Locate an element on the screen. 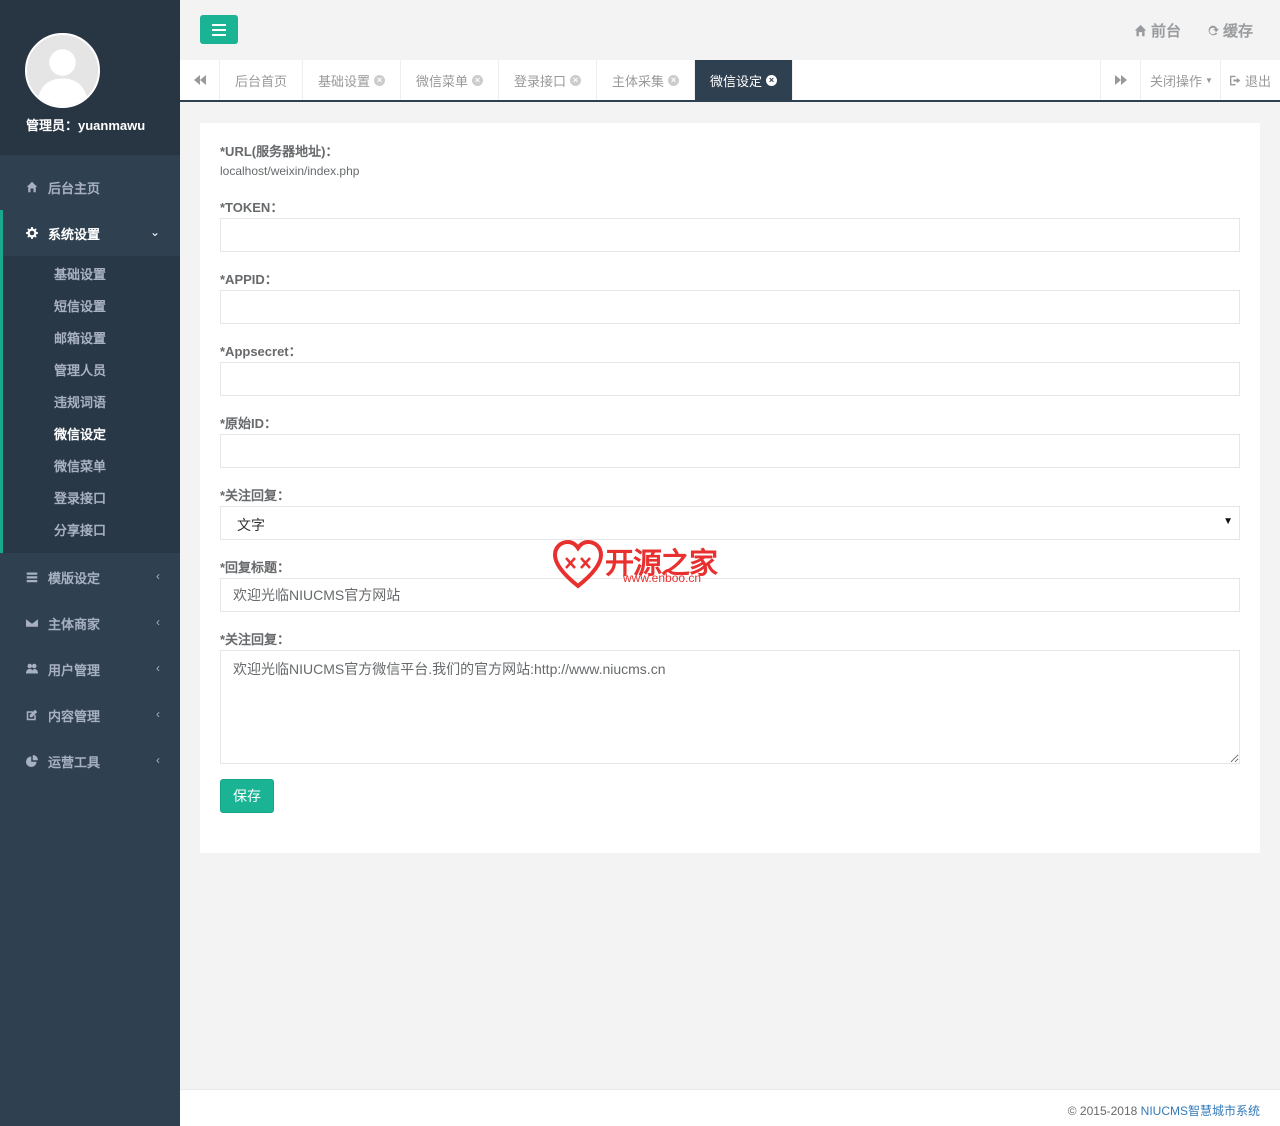  brand-link: NIUCMS智慧城市系统 is located at coordinates (1200, 1111).